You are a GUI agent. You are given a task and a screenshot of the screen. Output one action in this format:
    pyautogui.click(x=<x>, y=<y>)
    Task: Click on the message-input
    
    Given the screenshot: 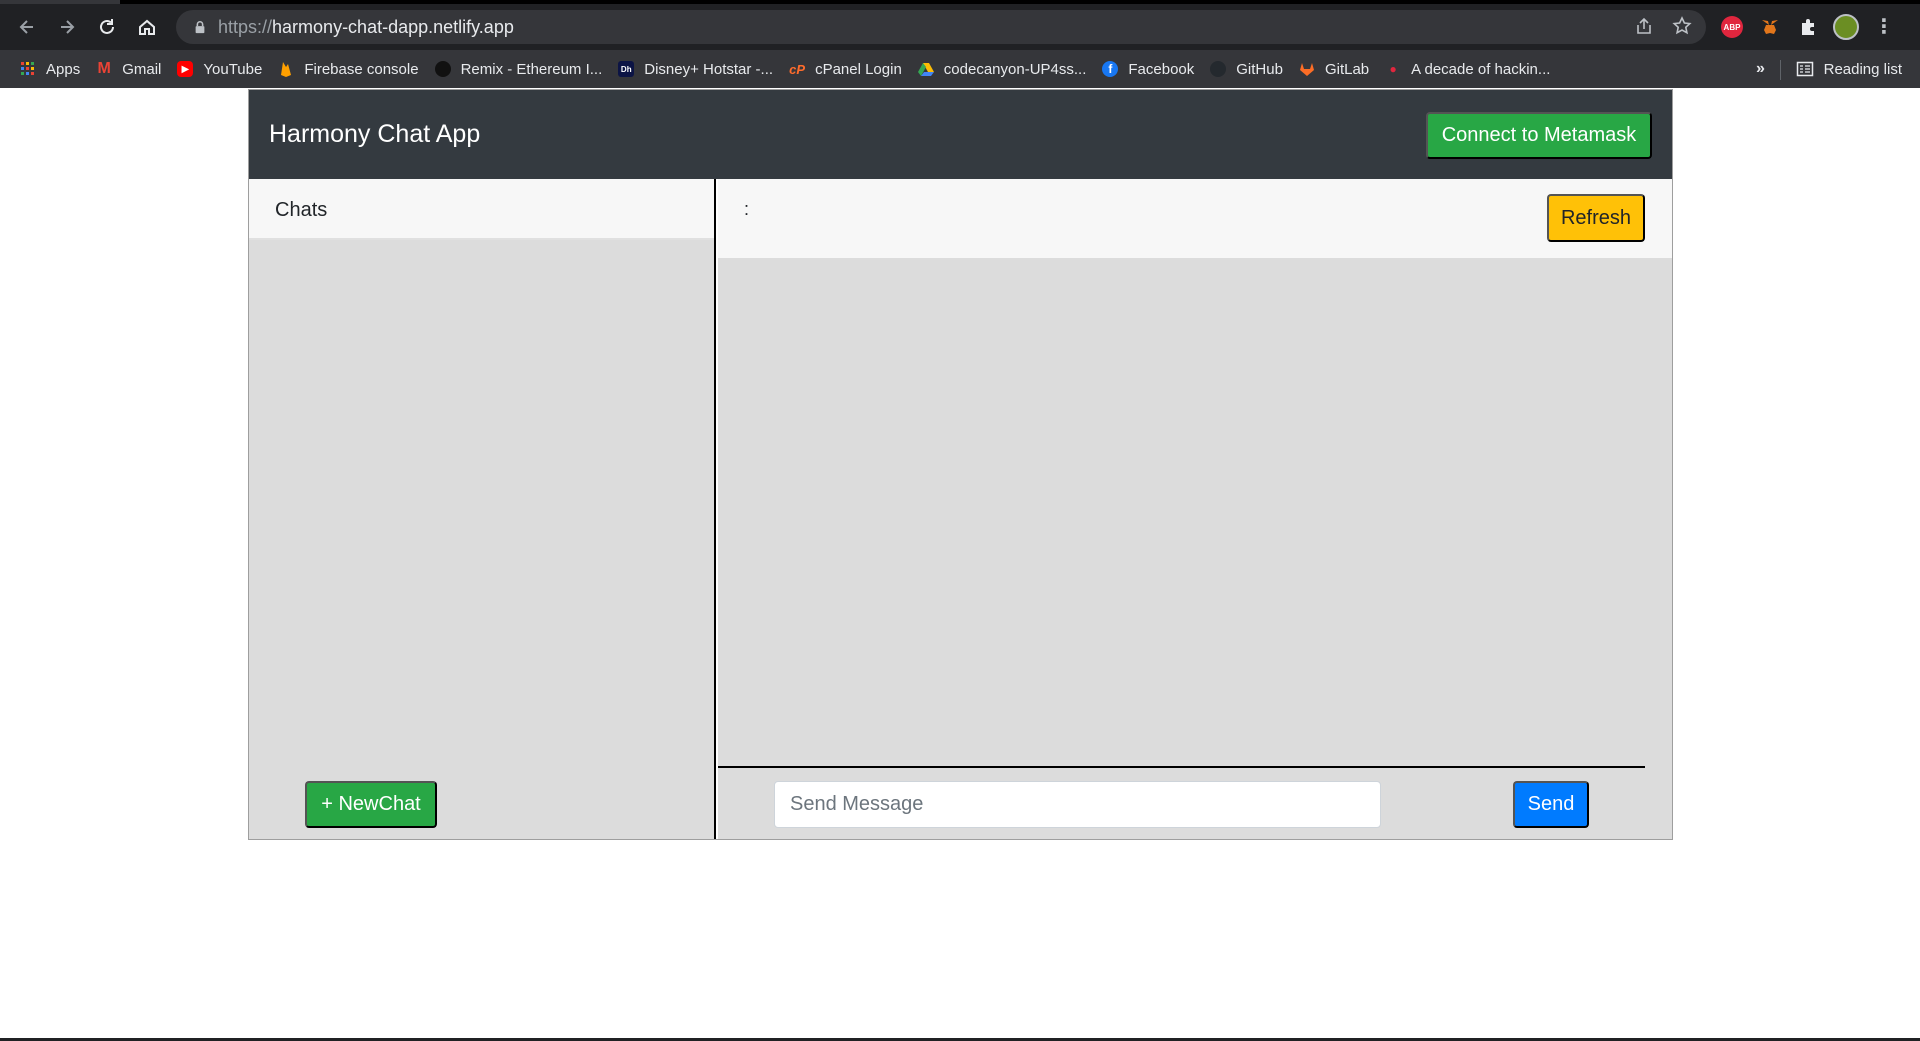 What is the action you would take?
    pyautogui.click(x=1077, y=804)
    